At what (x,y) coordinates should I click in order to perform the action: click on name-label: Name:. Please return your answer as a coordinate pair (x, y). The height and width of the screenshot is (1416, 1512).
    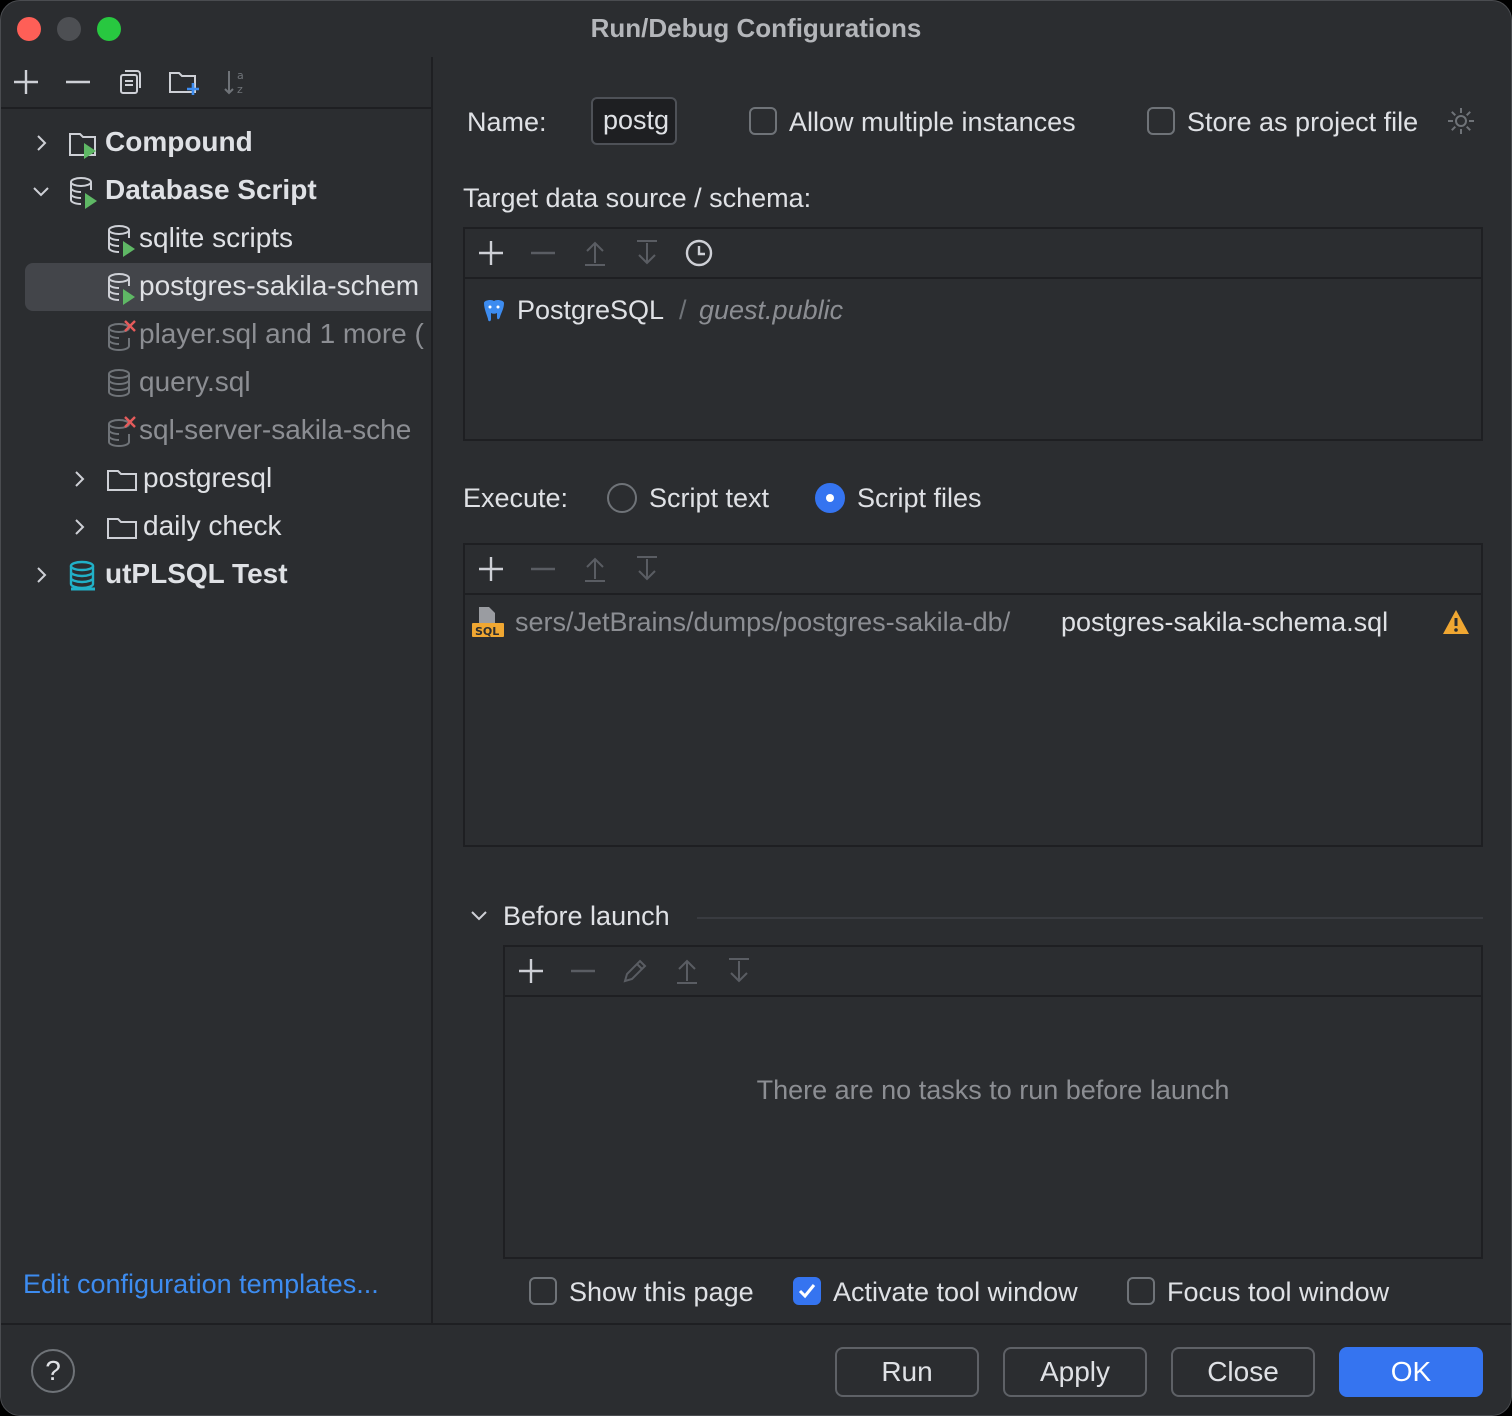
    Looking at the image, I should click on (507, 122).